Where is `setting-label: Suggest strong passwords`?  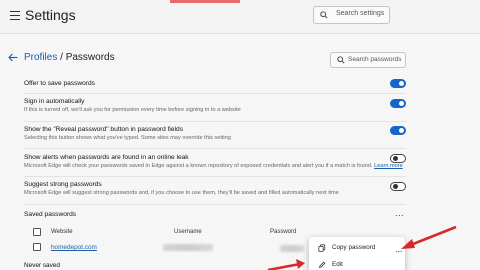 setting-label: Suggest strong passwords is located at coordinates (63, 184).